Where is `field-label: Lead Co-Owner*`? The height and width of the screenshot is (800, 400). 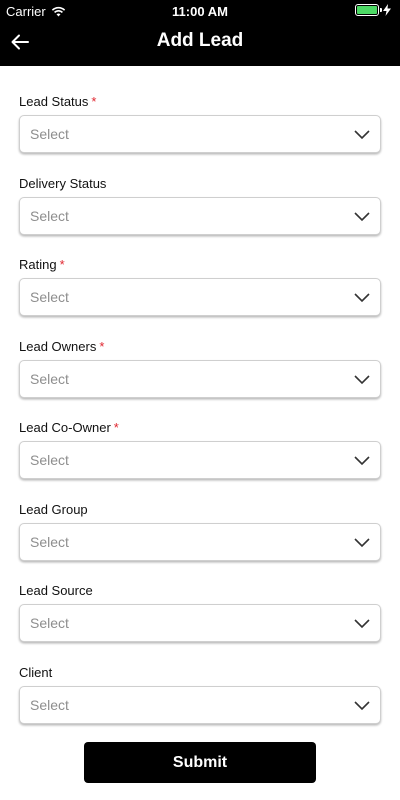 field-label: Lead Co-Owner* is located at coordinates (200, 428).